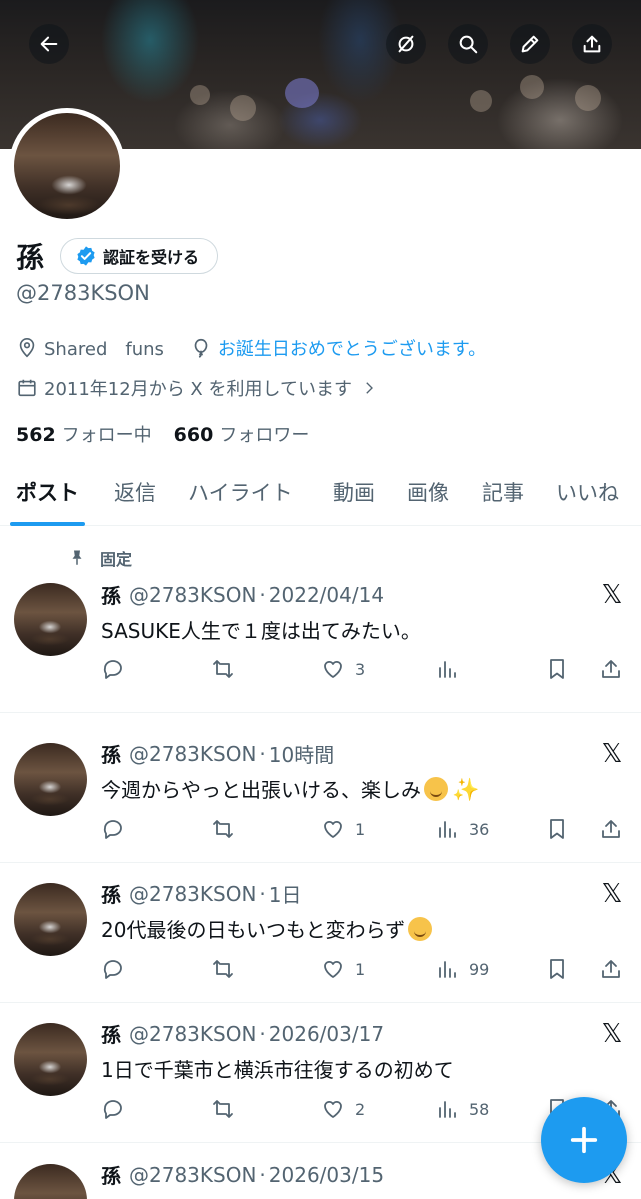  I want to click on tab-images: 画像, so click(428, 492).